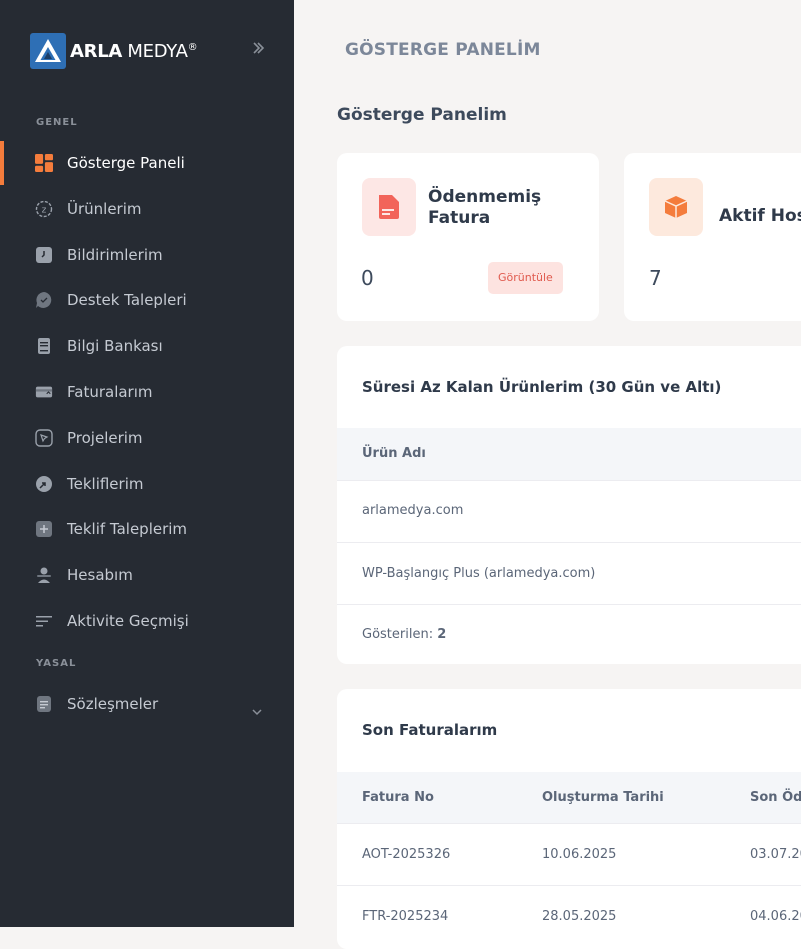 This screenshot has width=801, height=949. I want to click on brand-logo: ARLA MEDYA®, so click(114, 51).